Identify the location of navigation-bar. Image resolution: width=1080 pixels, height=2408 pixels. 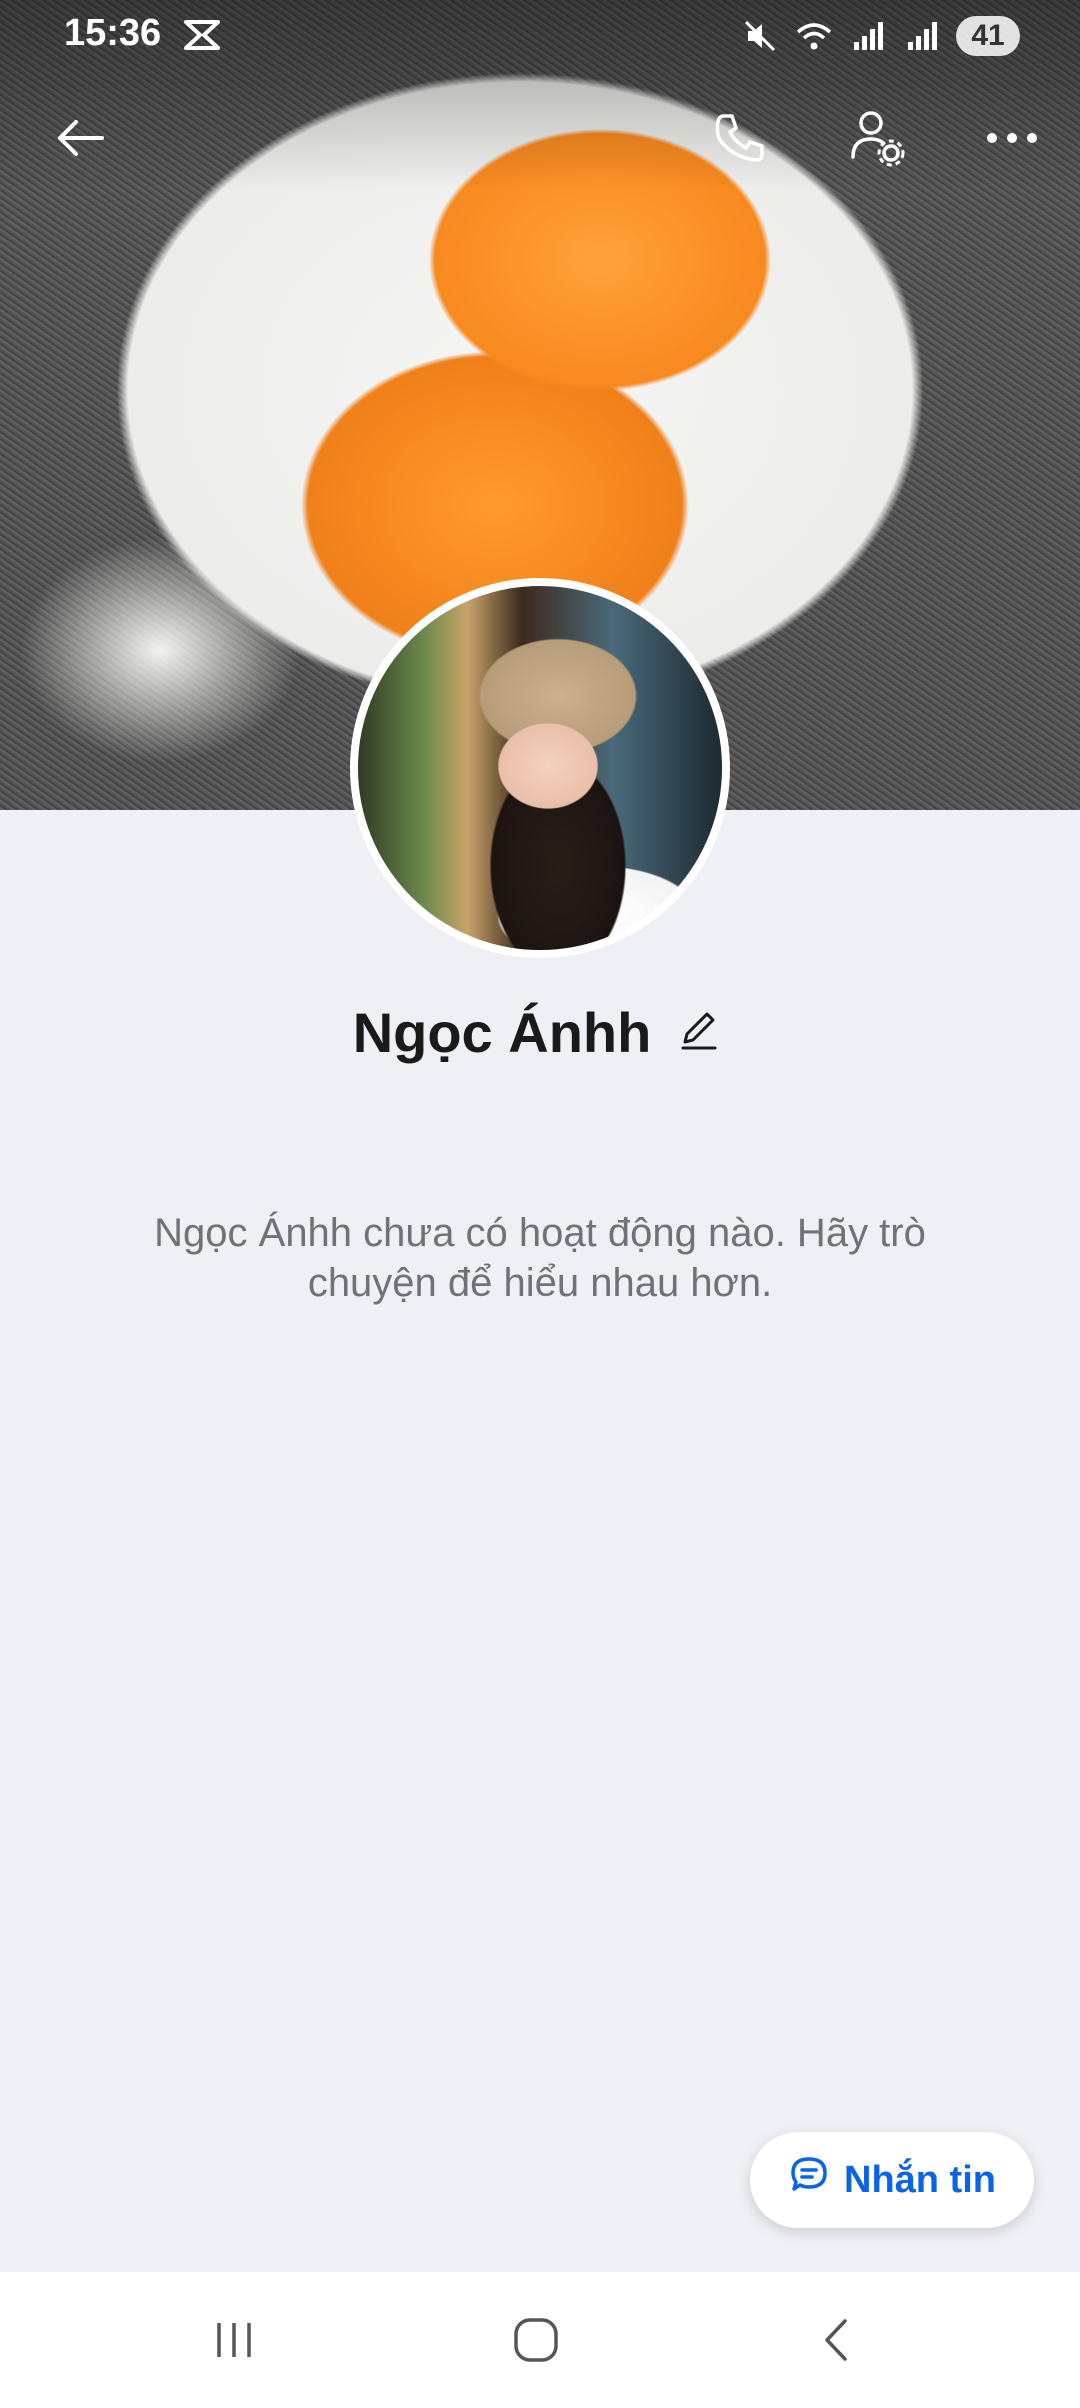
(540, 2340).